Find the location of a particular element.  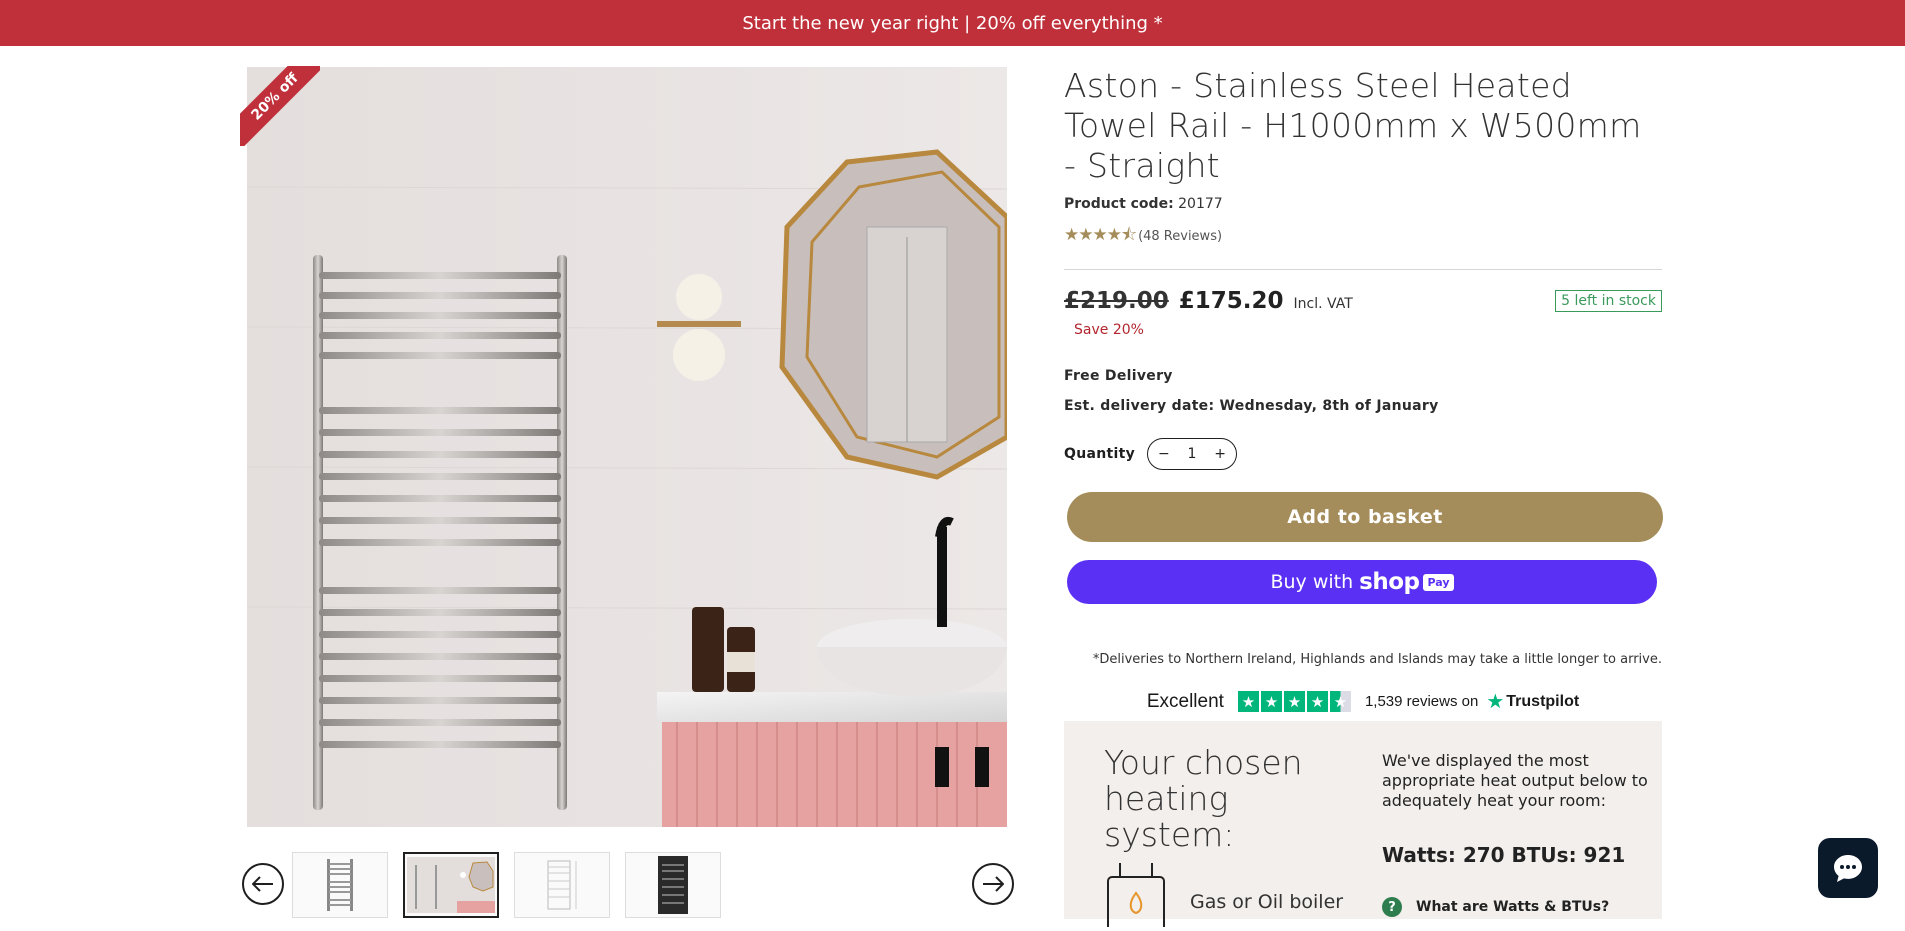

buy-with-label: Buy with is located at coordinates (1312, 582).